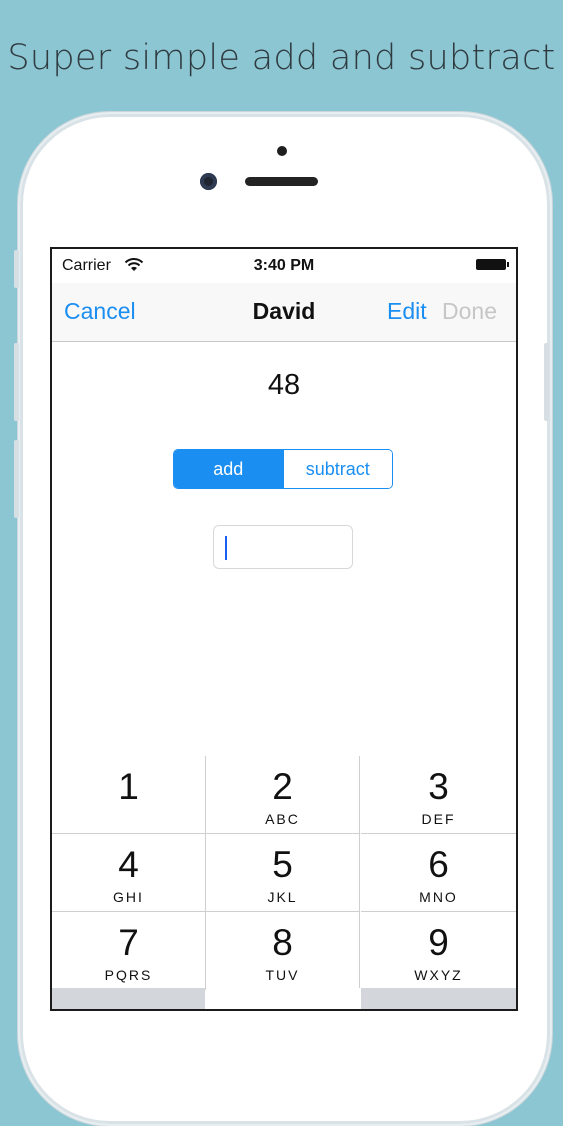  What do you see at coordinates (492, 264) in the screenshot?
I see `battery-icon` at bounding box center [492, 264].